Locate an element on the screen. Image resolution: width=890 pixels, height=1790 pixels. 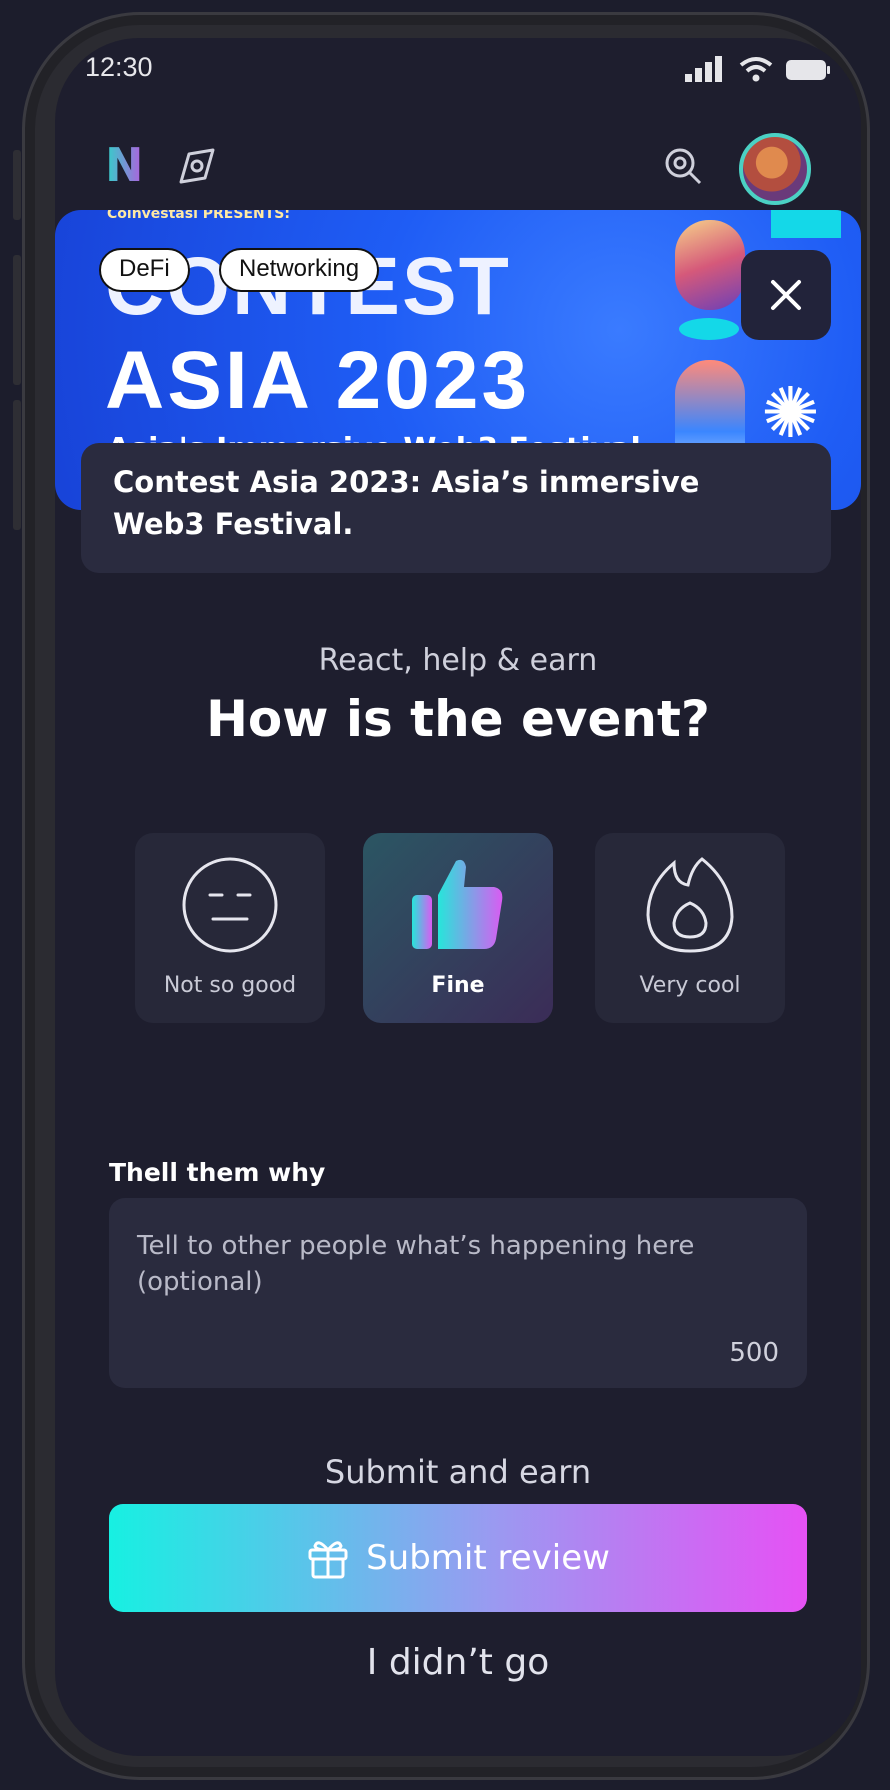
thumbs-up-icon is located at coordinates (457, 904).